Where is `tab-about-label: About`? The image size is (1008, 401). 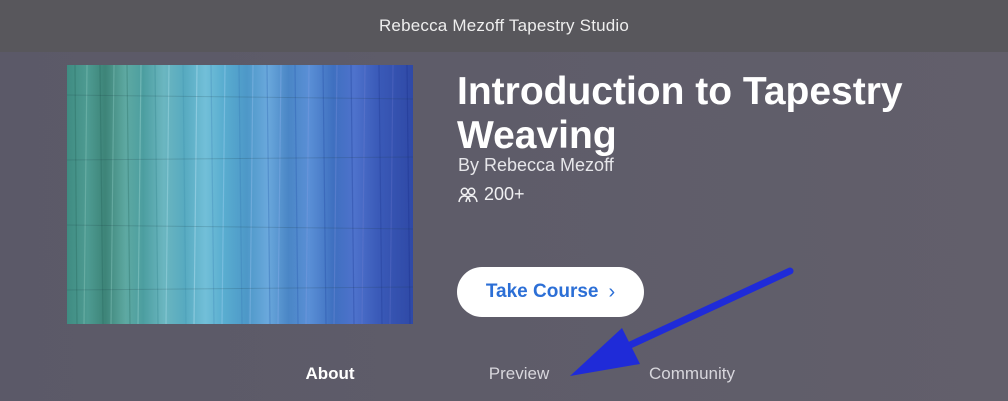
tab-about-label: About is located at coordinates (330, 373).